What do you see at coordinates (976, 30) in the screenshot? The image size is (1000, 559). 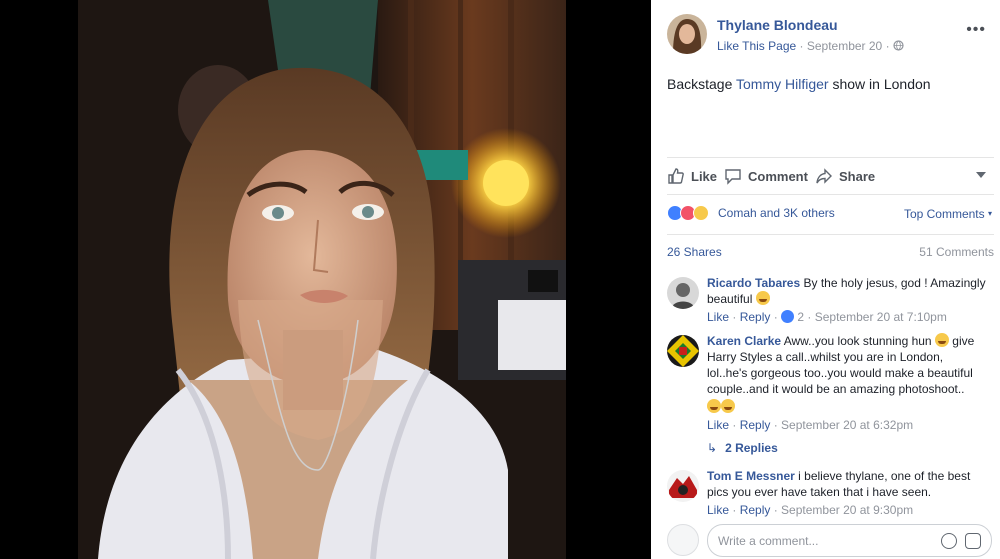 I see `more-icon: •••` at bounding box center [976, 30].